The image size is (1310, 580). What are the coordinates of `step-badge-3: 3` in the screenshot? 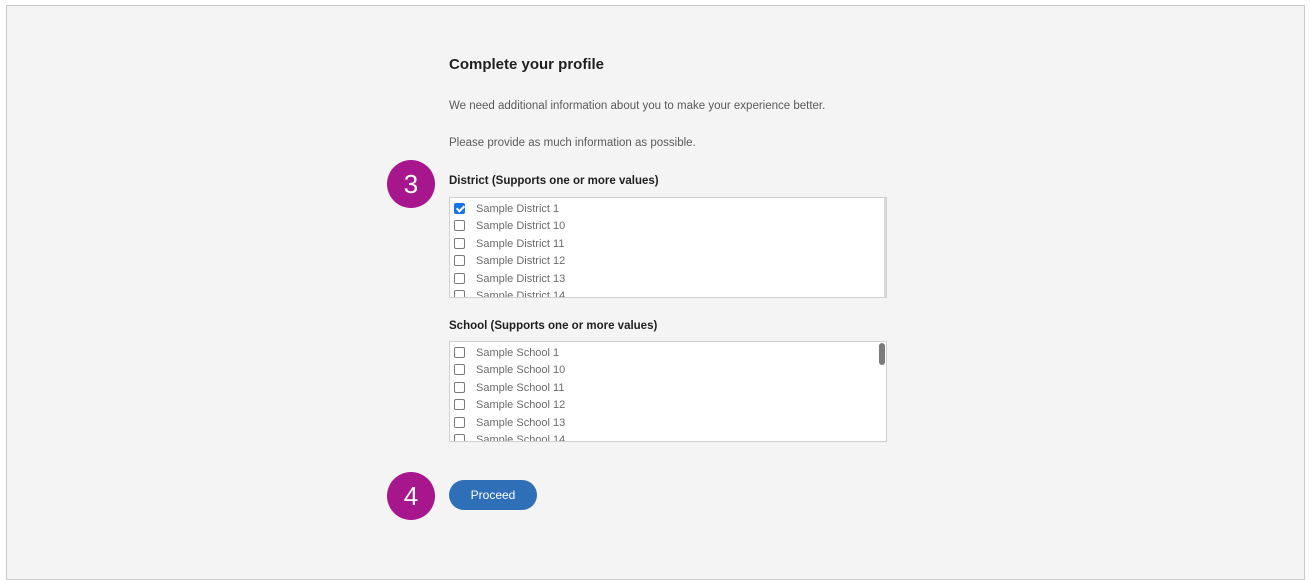 It's located at (411, 184).